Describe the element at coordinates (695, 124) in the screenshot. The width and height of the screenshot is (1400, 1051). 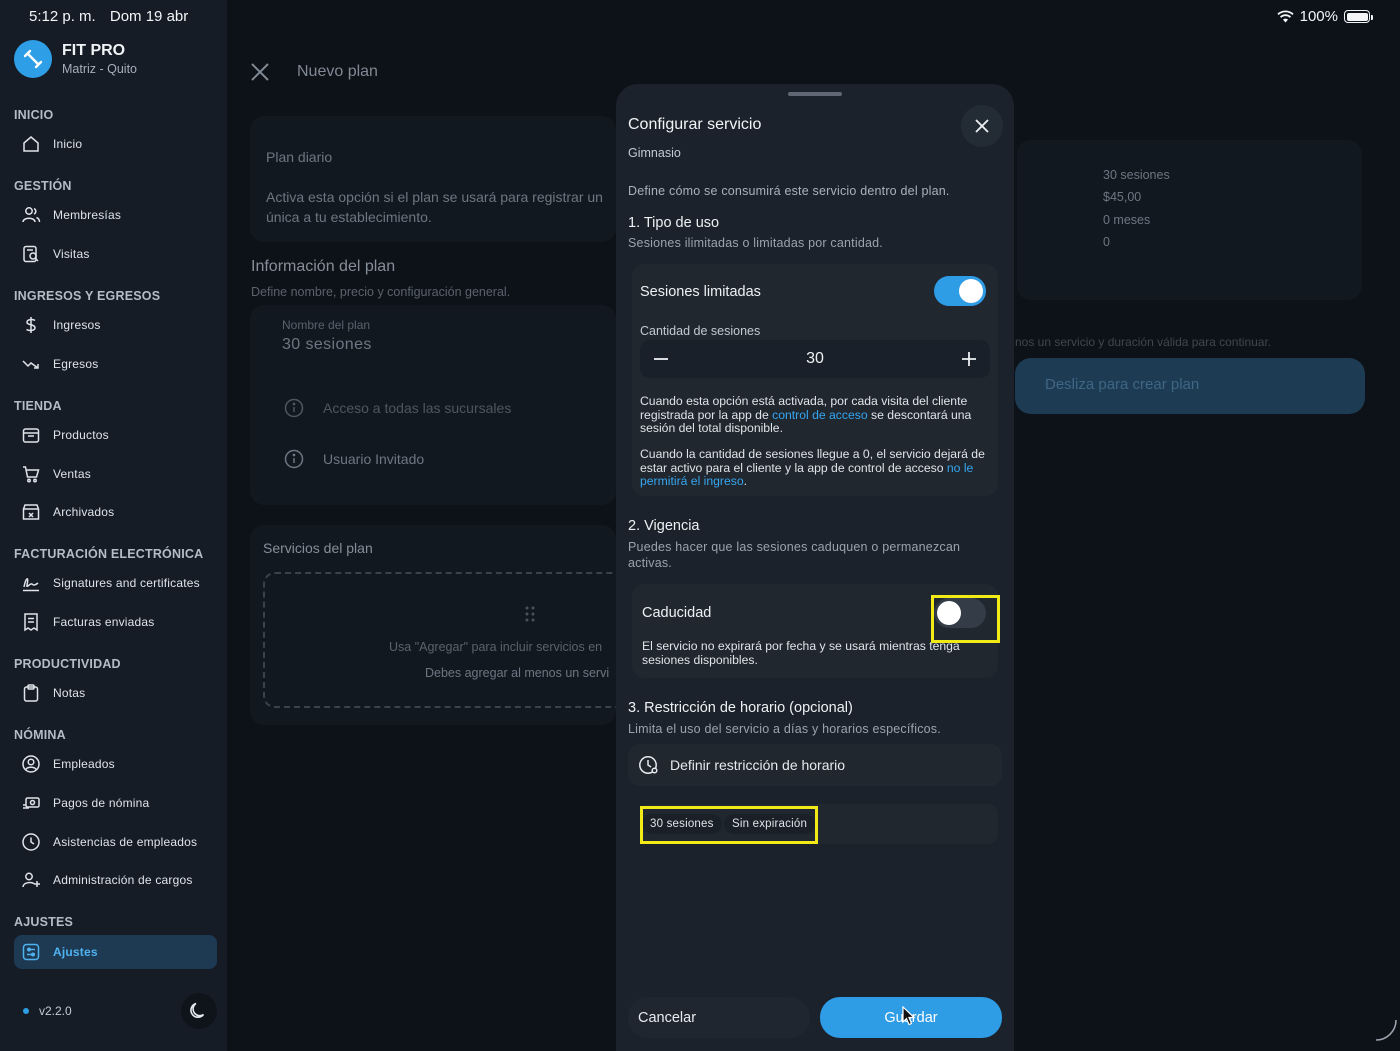
I see `modal-title: Configurar servicio` at that location.